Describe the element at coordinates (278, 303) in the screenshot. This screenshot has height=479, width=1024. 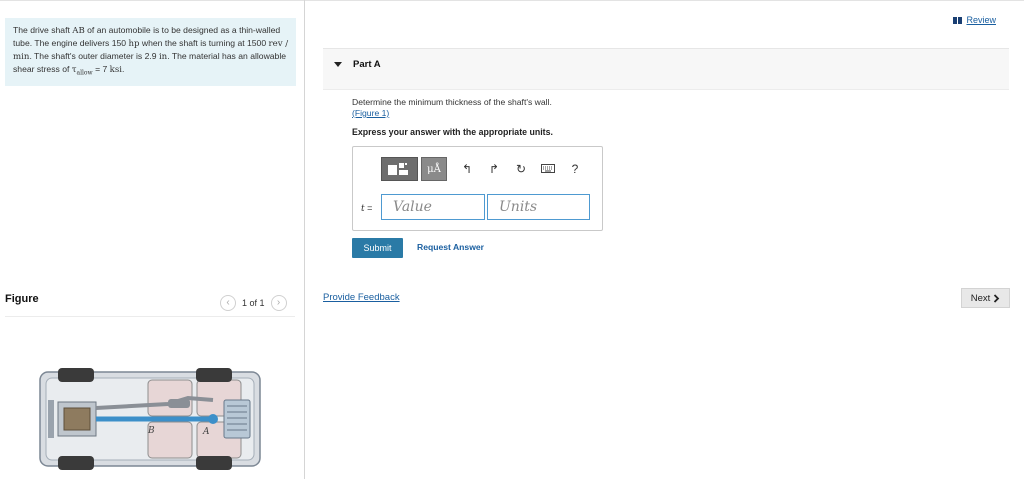
I see `chevron-right-icon: ›` at that location.